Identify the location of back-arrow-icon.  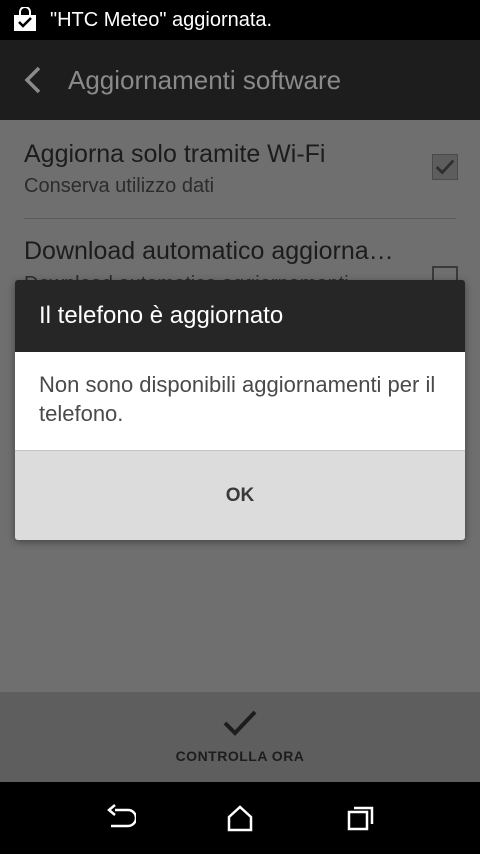
(121, 818).